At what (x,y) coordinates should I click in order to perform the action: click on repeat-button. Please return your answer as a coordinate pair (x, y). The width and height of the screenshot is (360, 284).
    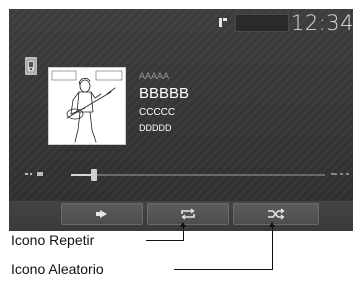
    Looking at the image, I should click on (188, 214).